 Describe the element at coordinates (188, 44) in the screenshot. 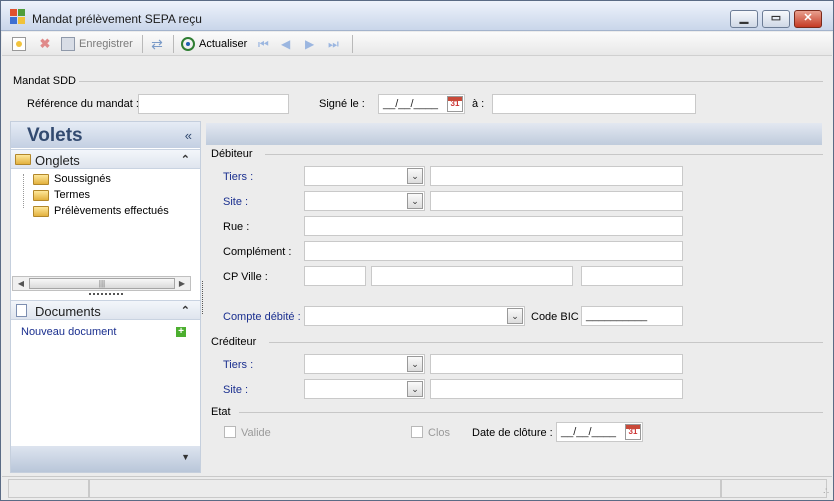

I see `refresh-icon` at that location.